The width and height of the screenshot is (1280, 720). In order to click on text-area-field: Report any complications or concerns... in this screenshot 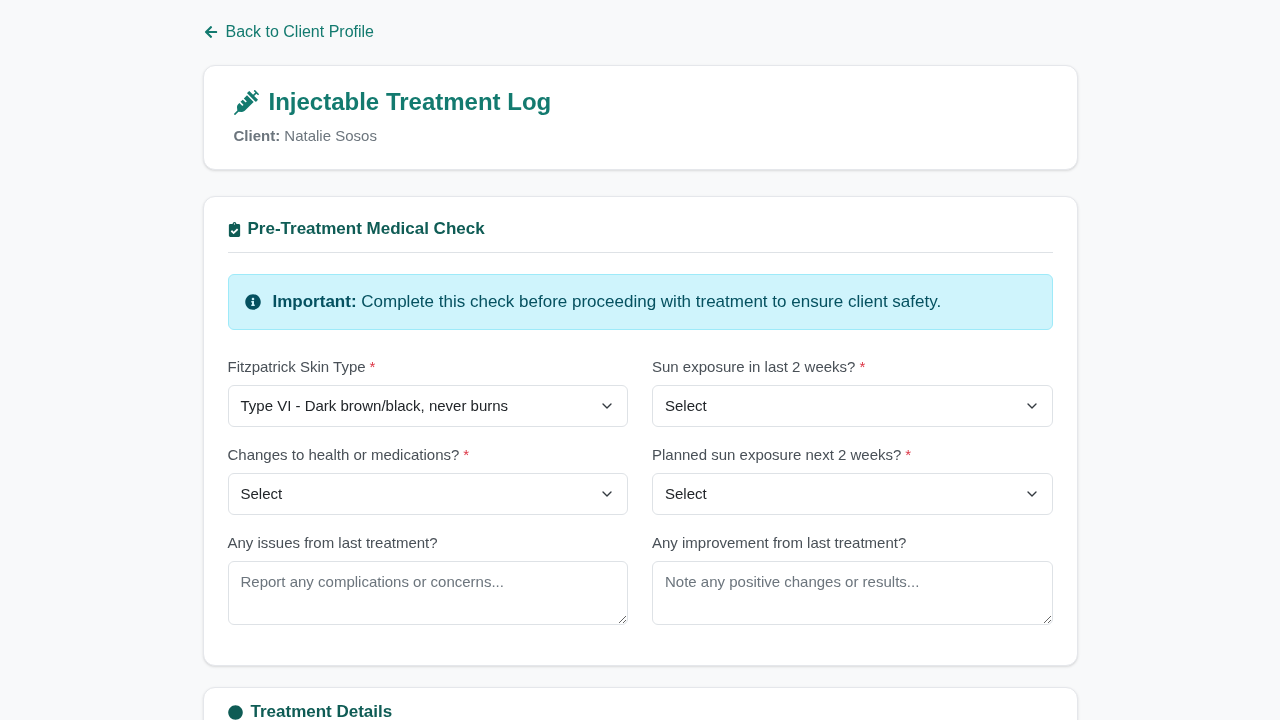, I will do `click(427, 593)`.